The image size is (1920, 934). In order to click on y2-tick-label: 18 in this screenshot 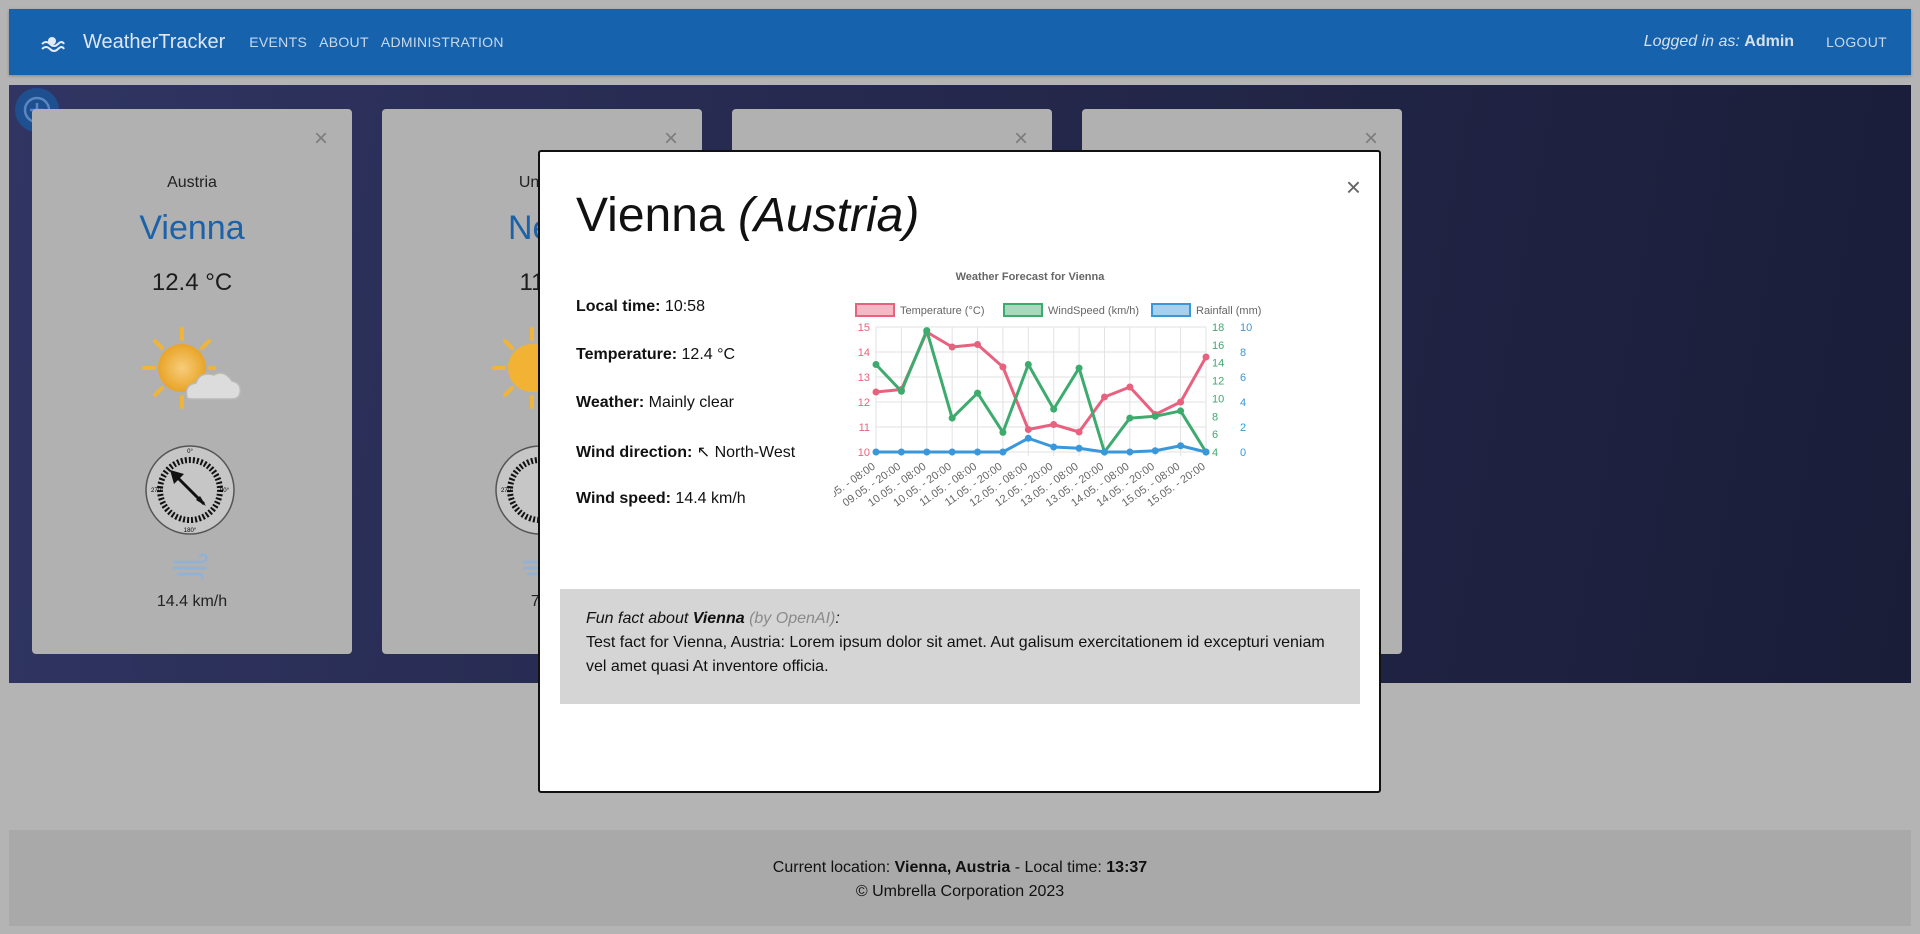, I will do `click(1218, 328)`.